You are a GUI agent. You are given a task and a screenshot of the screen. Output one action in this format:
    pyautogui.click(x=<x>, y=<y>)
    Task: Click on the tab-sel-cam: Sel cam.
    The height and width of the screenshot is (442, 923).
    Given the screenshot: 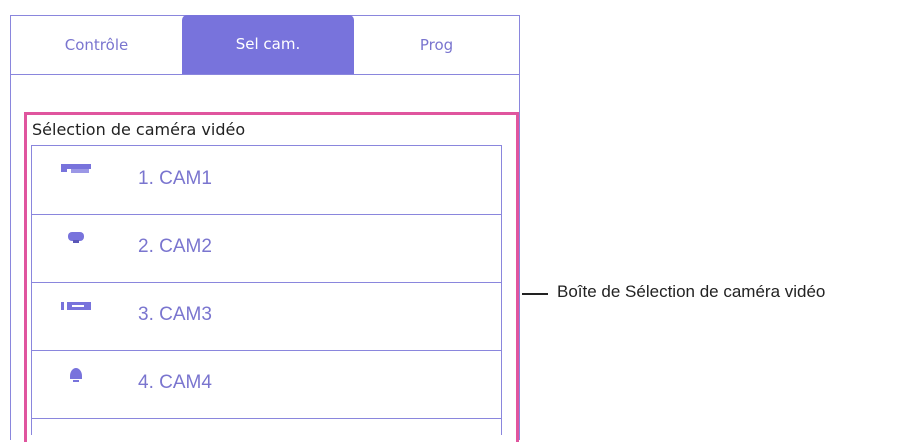 What is the action you would take?
    pyautogui.click(x=268, y=44)
    